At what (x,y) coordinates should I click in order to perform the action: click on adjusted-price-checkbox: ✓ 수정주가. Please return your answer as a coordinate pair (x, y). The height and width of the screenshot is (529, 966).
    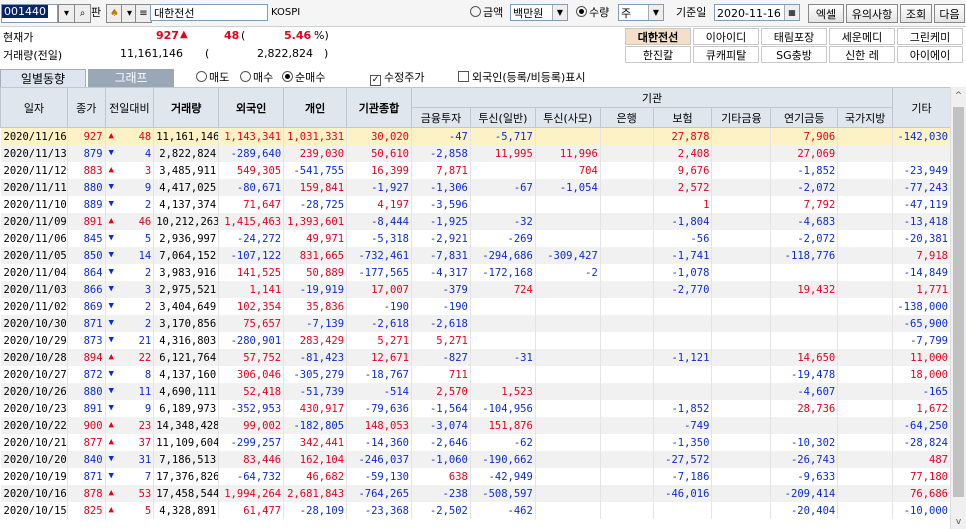
    Looking at the image, I should click on (397, 77).